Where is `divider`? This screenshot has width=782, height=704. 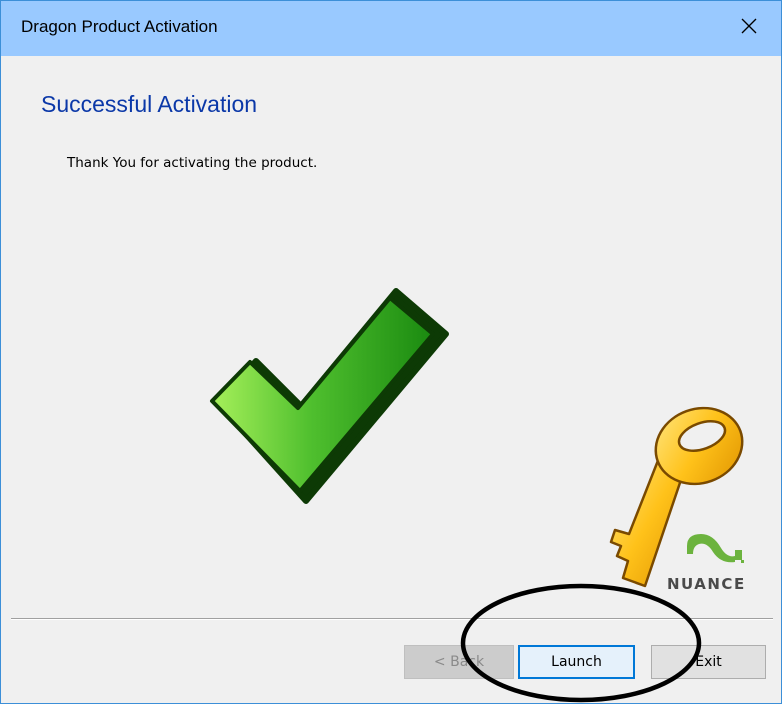 divider is located at coordinates (392, 619).